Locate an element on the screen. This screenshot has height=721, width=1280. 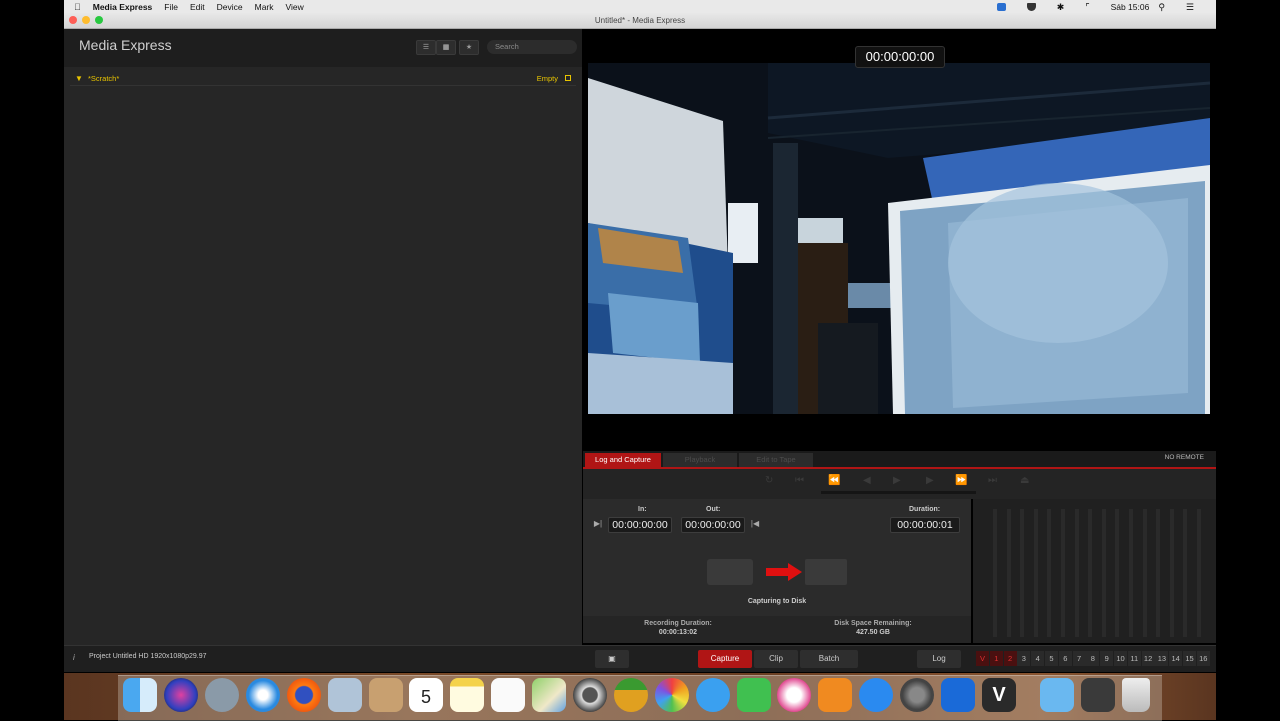
vimeo-icon: V is located at coordinates (999, 695).